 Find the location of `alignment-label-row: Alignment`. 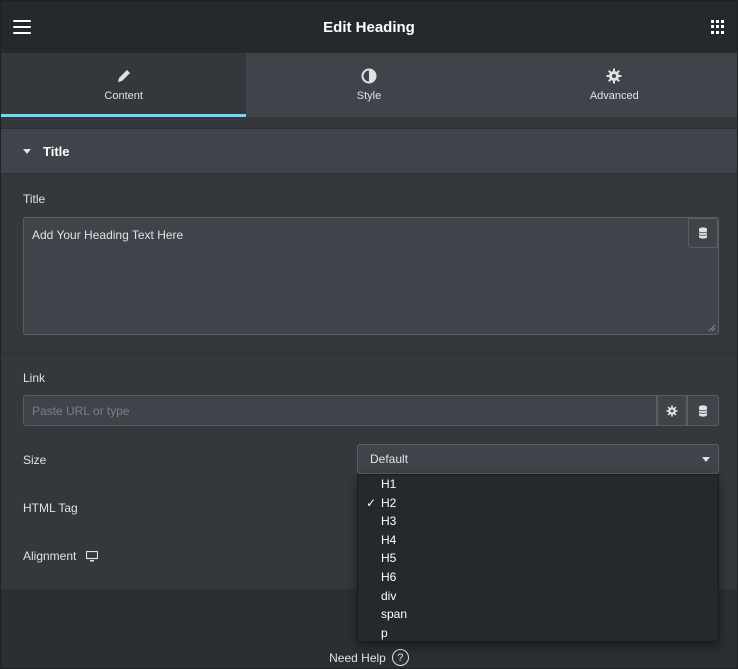

alignment-label-row: Alignment is located at coordinates (61, 556).